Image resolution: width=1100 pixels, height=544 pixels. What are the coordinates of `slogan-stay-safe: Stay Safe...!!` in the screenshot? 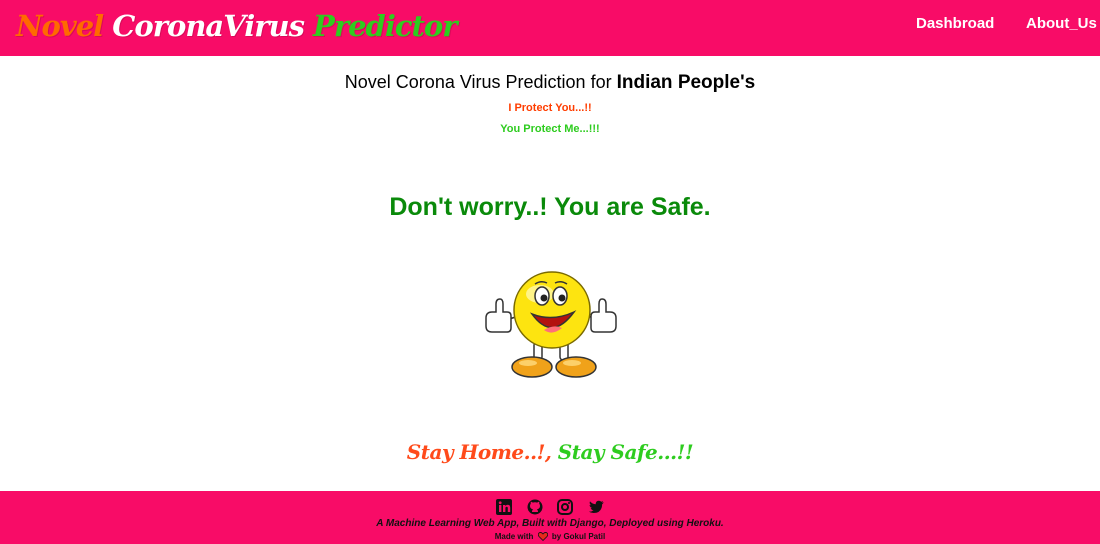 It's located at (625, 452).